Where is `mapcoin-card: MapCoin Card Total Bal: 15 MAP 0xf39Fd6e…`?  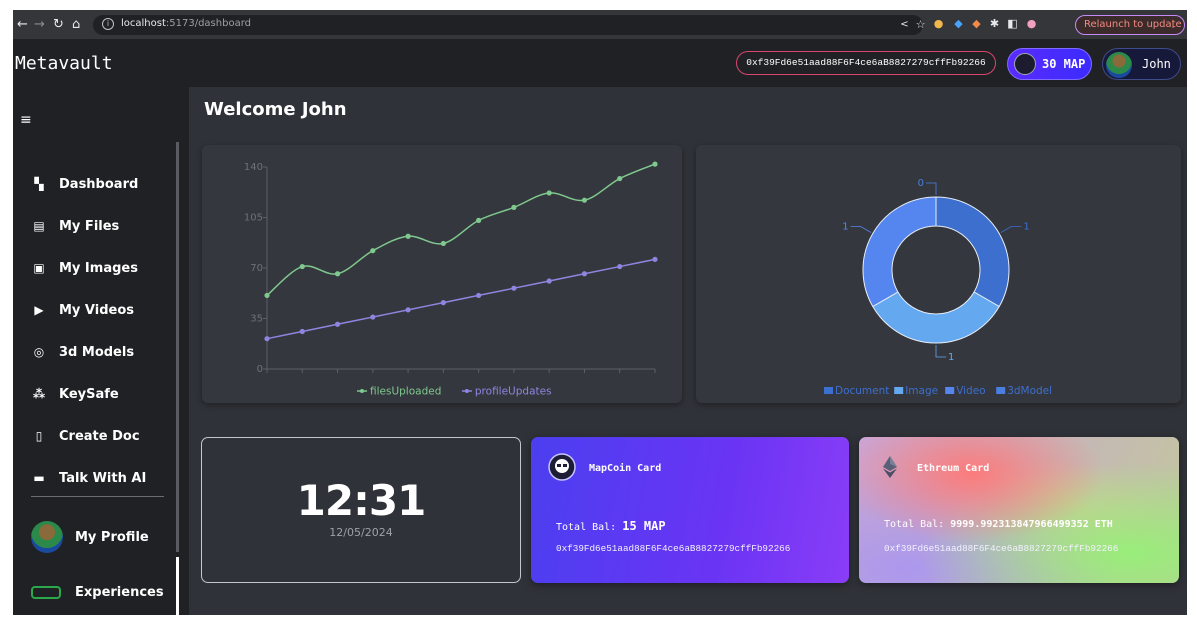
mapcoin-card: MapCoin Card Total Bal: 15 MAP 0xf39Fd6e… is located at coordinates (690, 510).